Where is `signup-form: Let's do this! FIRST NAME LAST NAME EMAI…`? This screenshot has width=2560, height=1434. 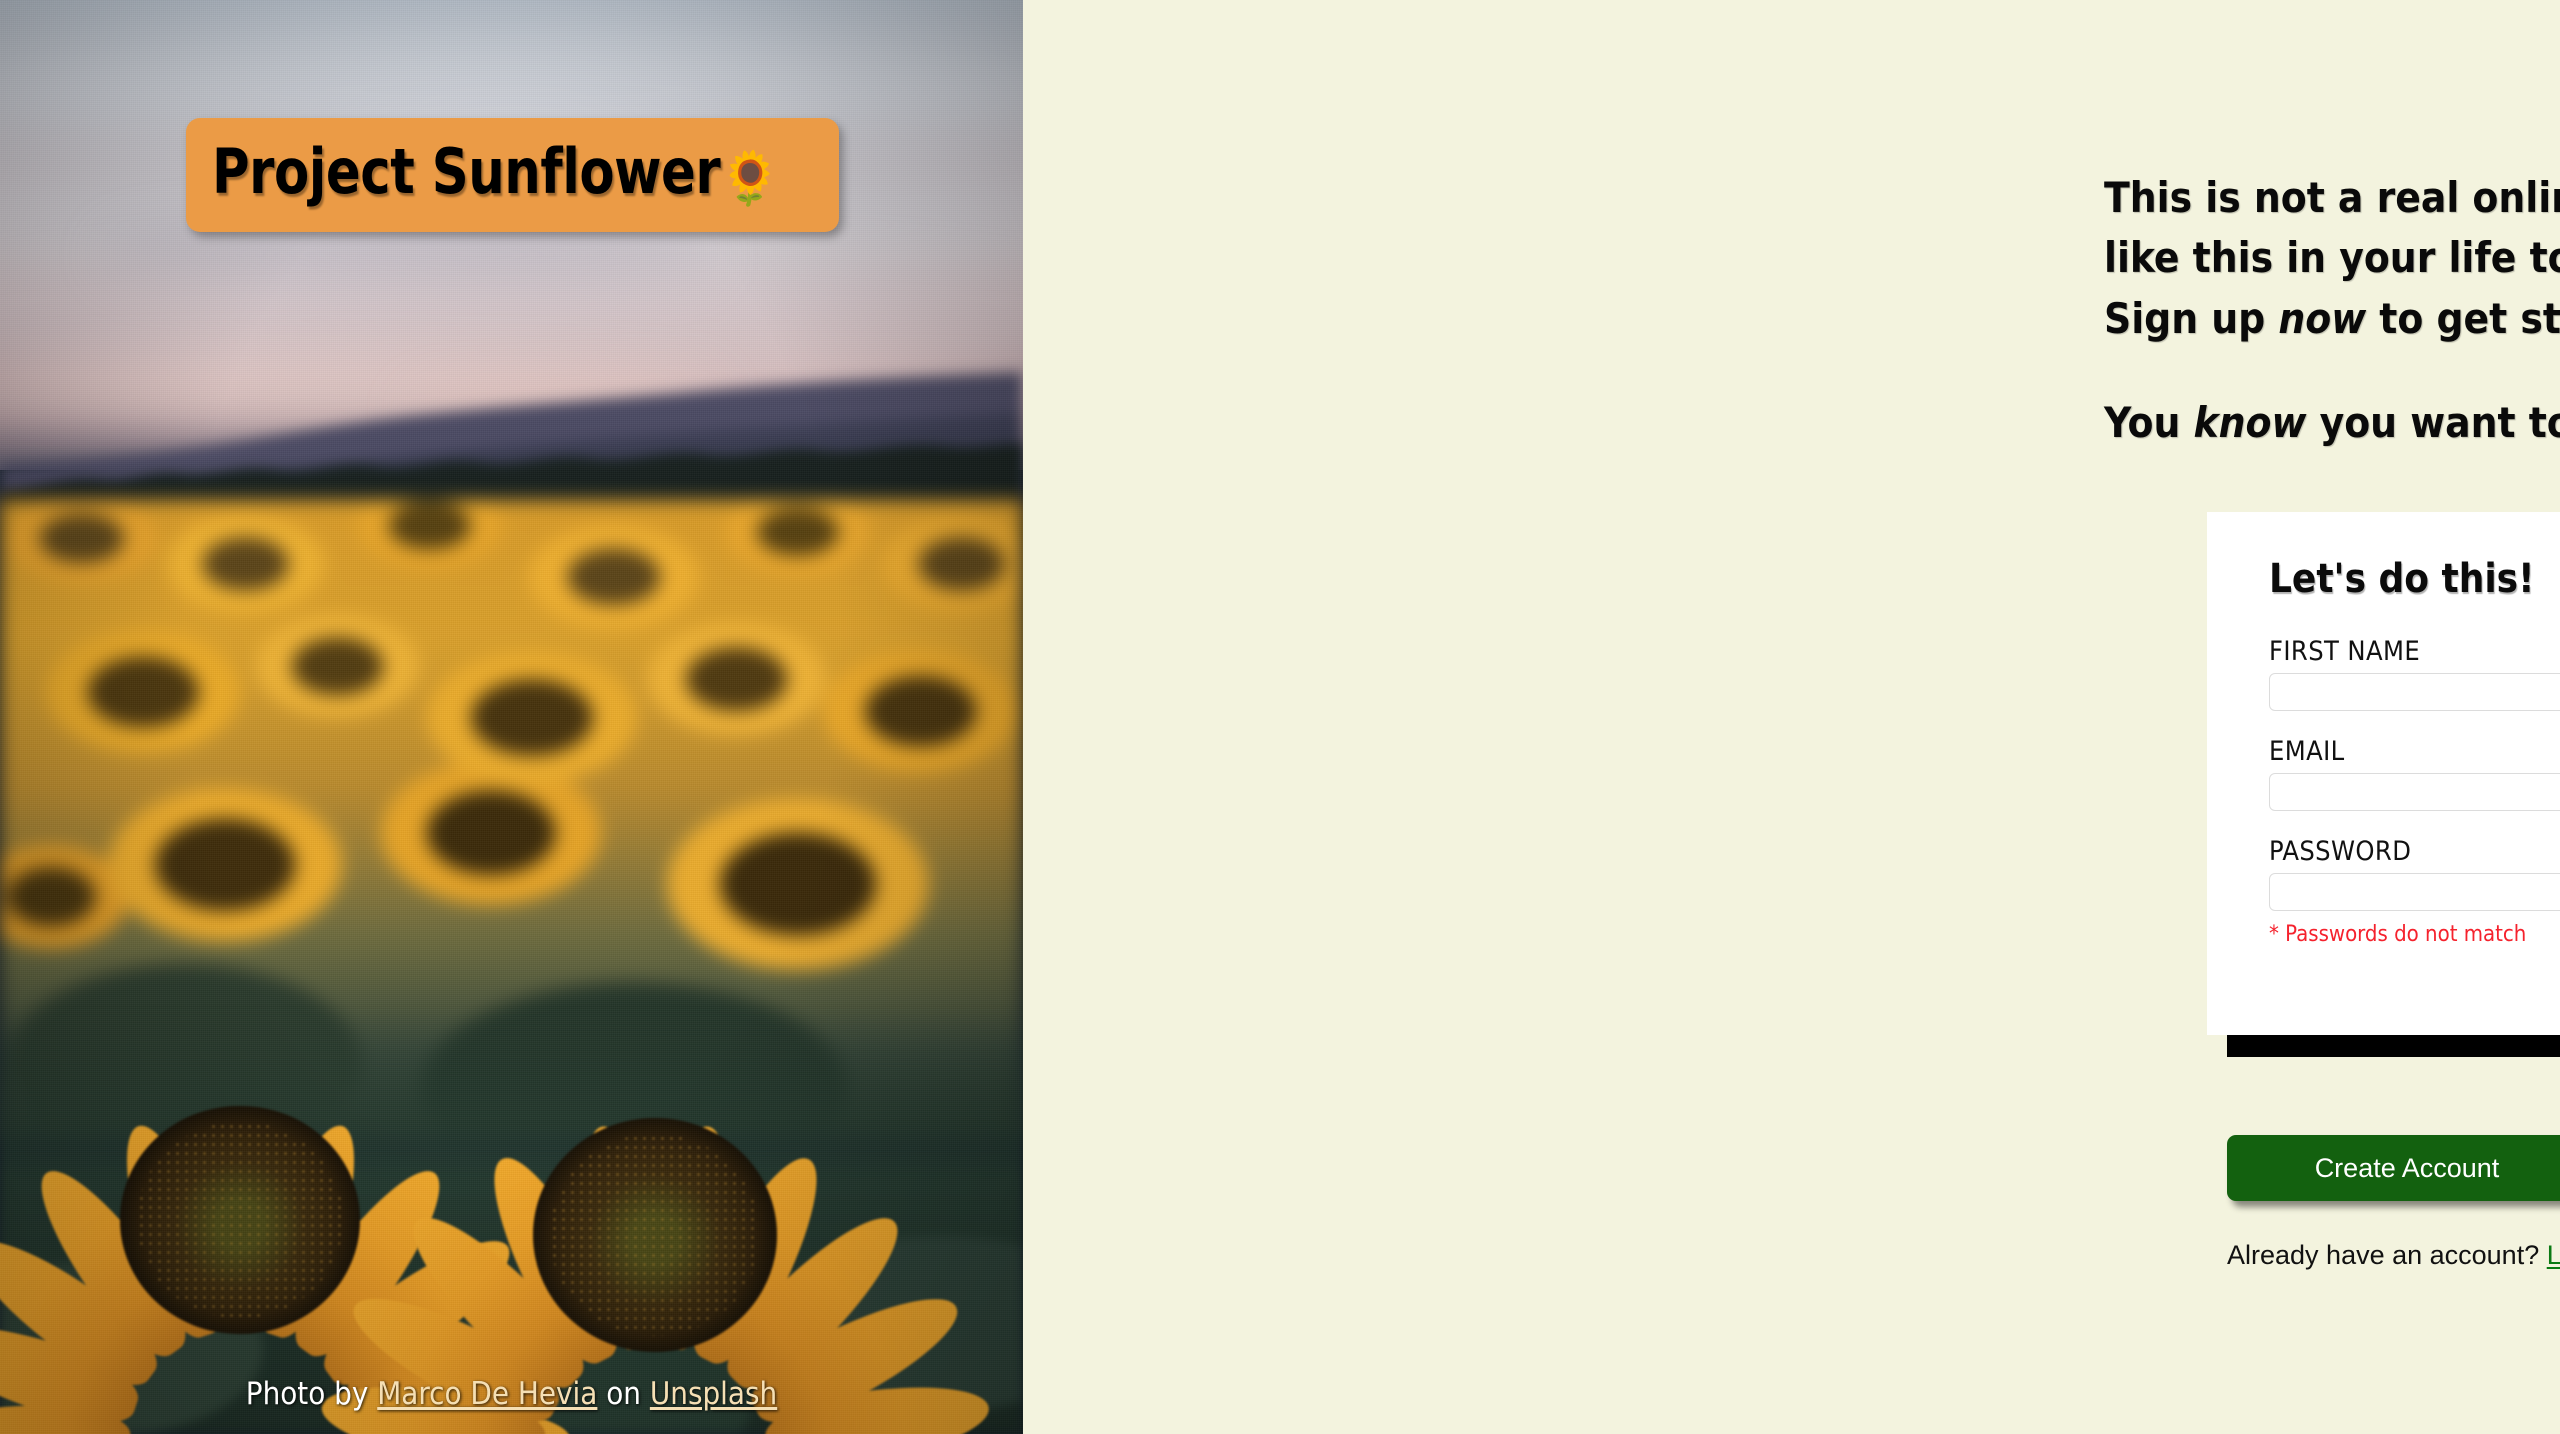
signup-form: Let's do this! FIRST NAME LAST NAME EMAI… is located at coordinates (2383, 773).